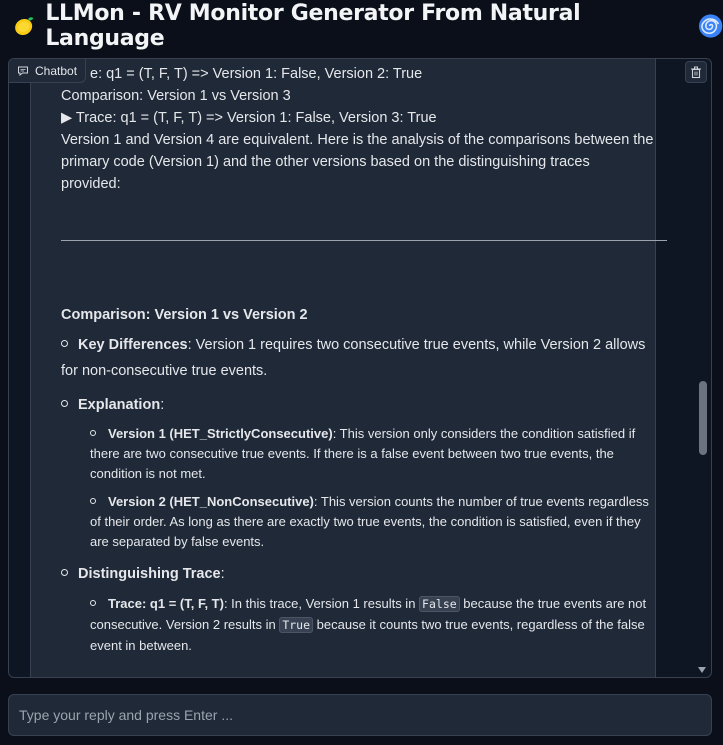  I want to click on inline-code: True, so click(296, 625).